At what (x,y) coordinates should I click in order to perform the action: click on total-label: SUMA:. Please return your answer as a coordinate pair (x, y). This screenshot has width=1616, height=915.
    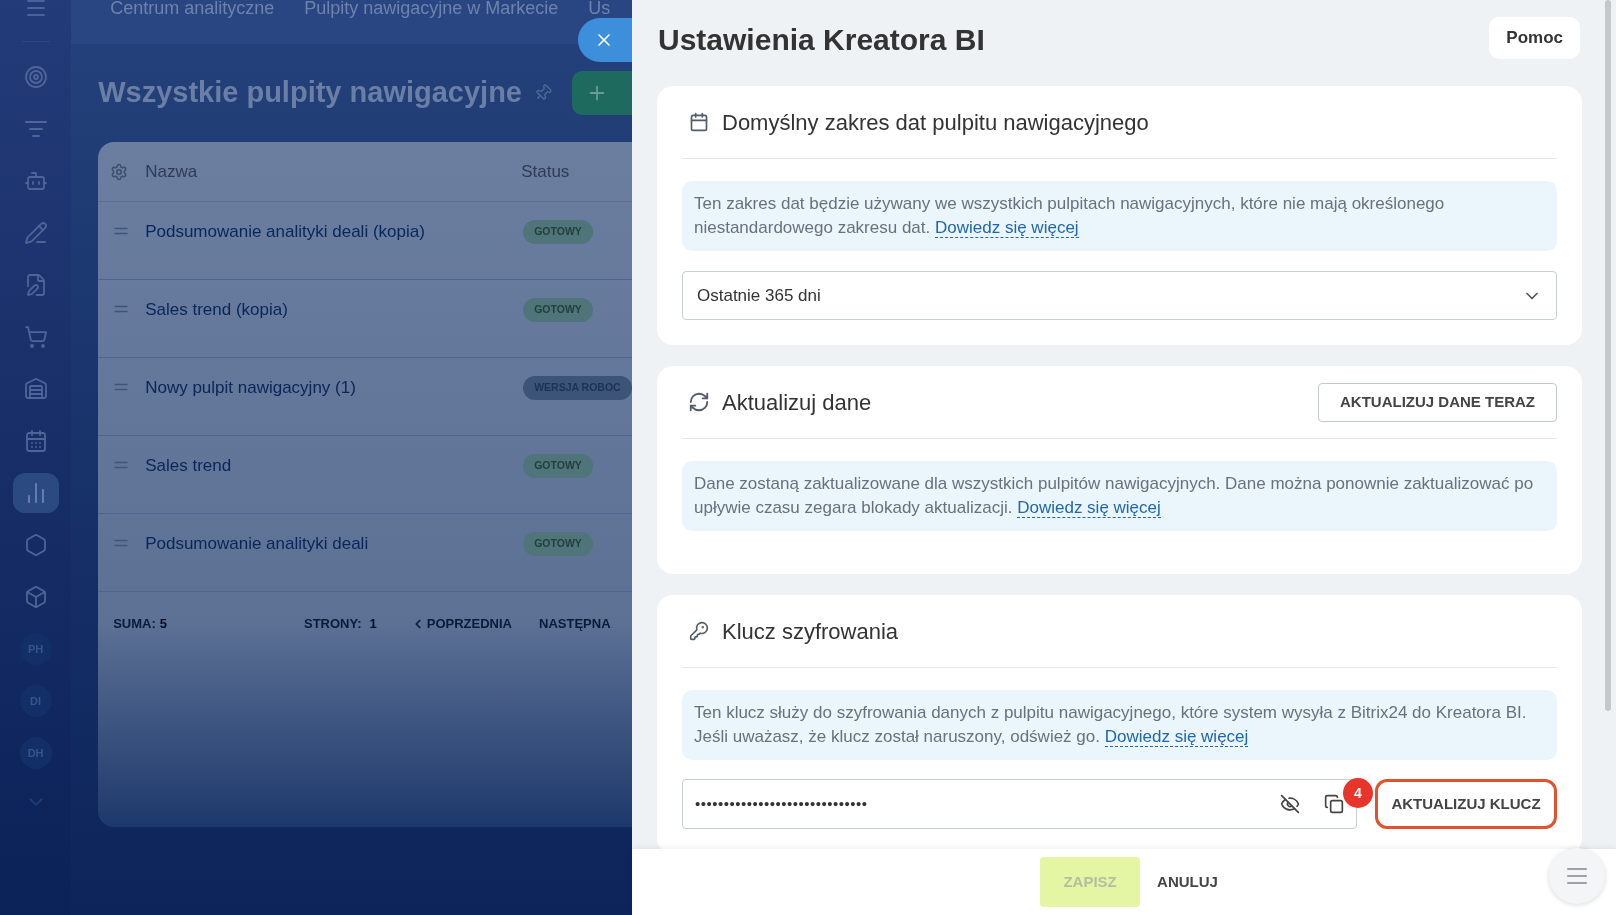
    Looking at the image, I should click on (134, 624).